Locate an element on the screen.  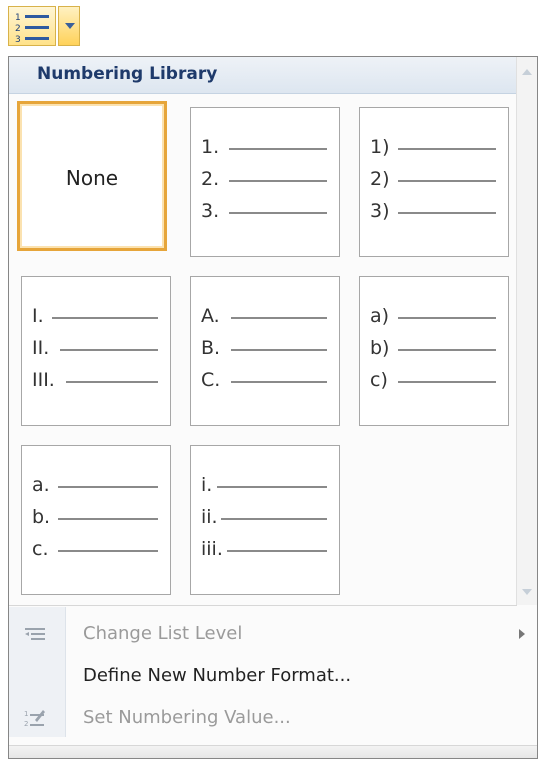
list-item: c. is located at coordinates (96, 554).